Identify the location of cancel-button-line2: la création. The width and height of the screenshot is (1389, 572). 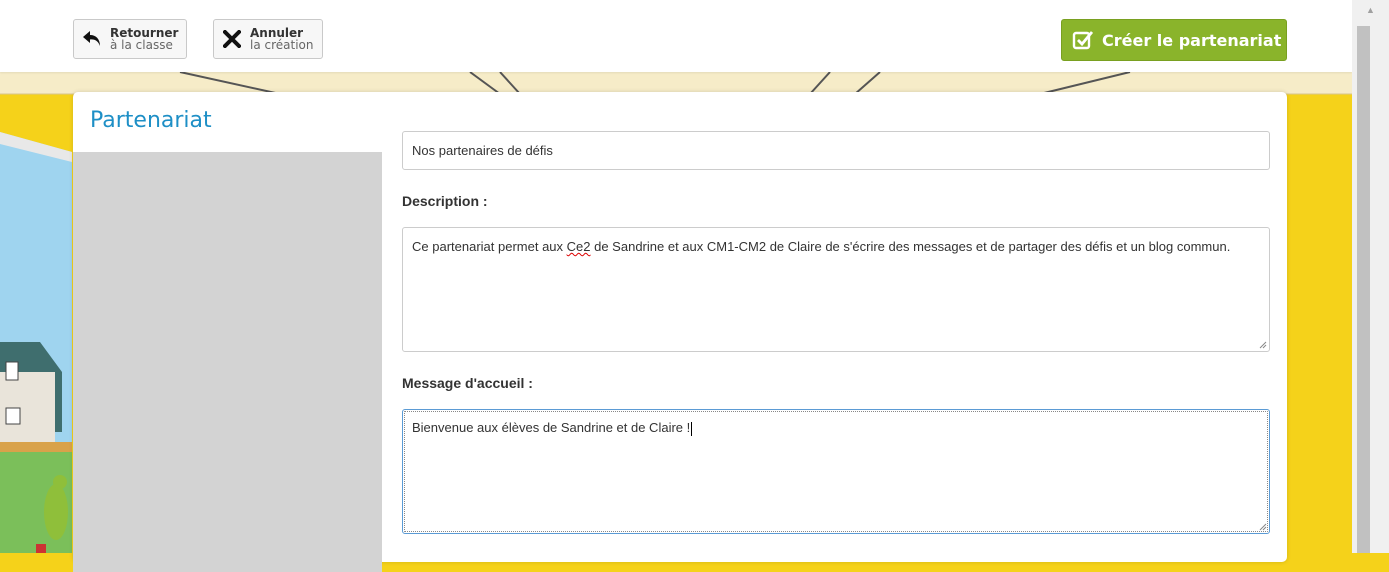
(282, 45).